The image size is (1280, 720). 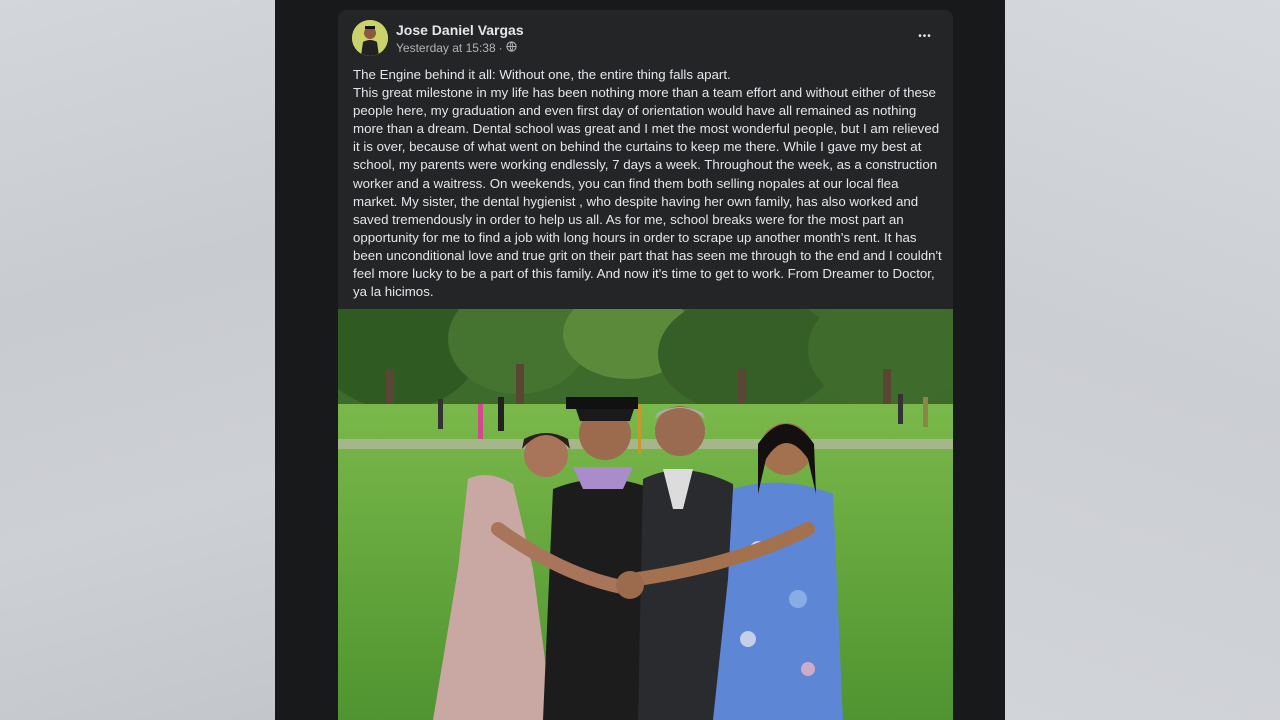 I want to click on more-options-label: •••, so click(x=925, y=36).